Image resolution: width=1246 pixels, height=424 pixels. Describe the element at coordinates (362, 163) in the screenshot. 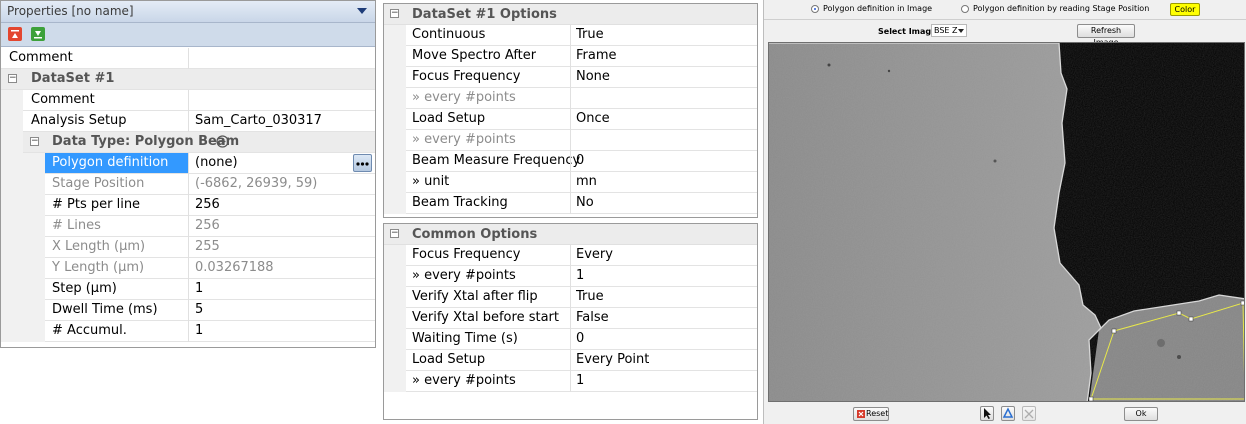

I see `ellipsis-button` at that location.